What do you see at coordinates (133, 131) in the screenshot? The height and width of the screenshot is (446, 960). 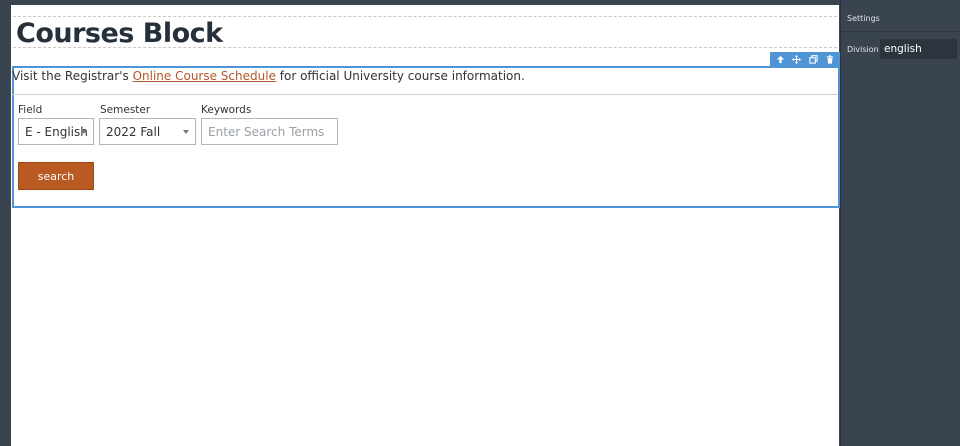 I see `semester-select-value: 2022 Fall` at bounding box center [133, 131].